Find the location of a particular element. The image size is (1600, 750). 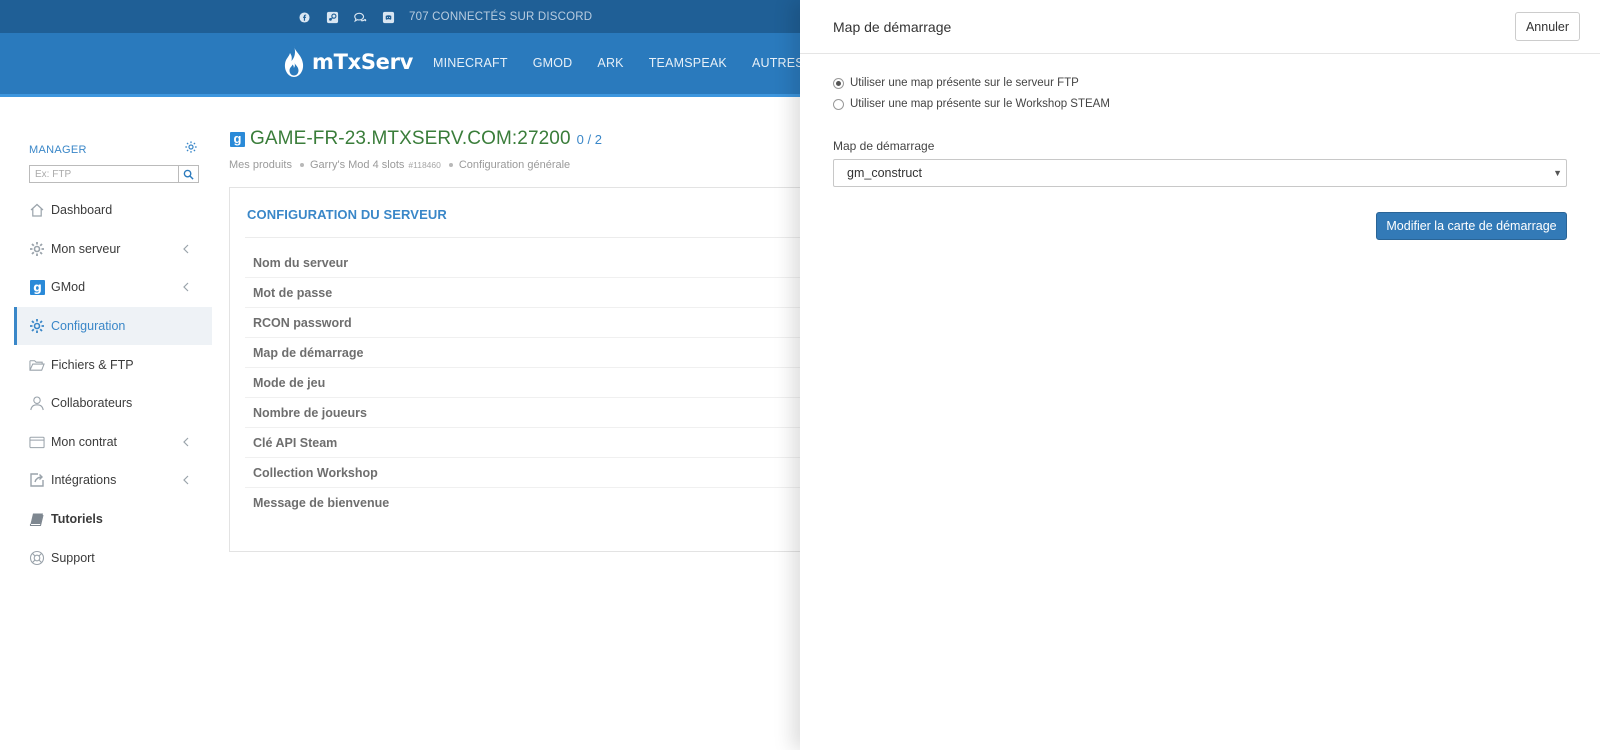

chat-icon is located at coordinates (360, 17).